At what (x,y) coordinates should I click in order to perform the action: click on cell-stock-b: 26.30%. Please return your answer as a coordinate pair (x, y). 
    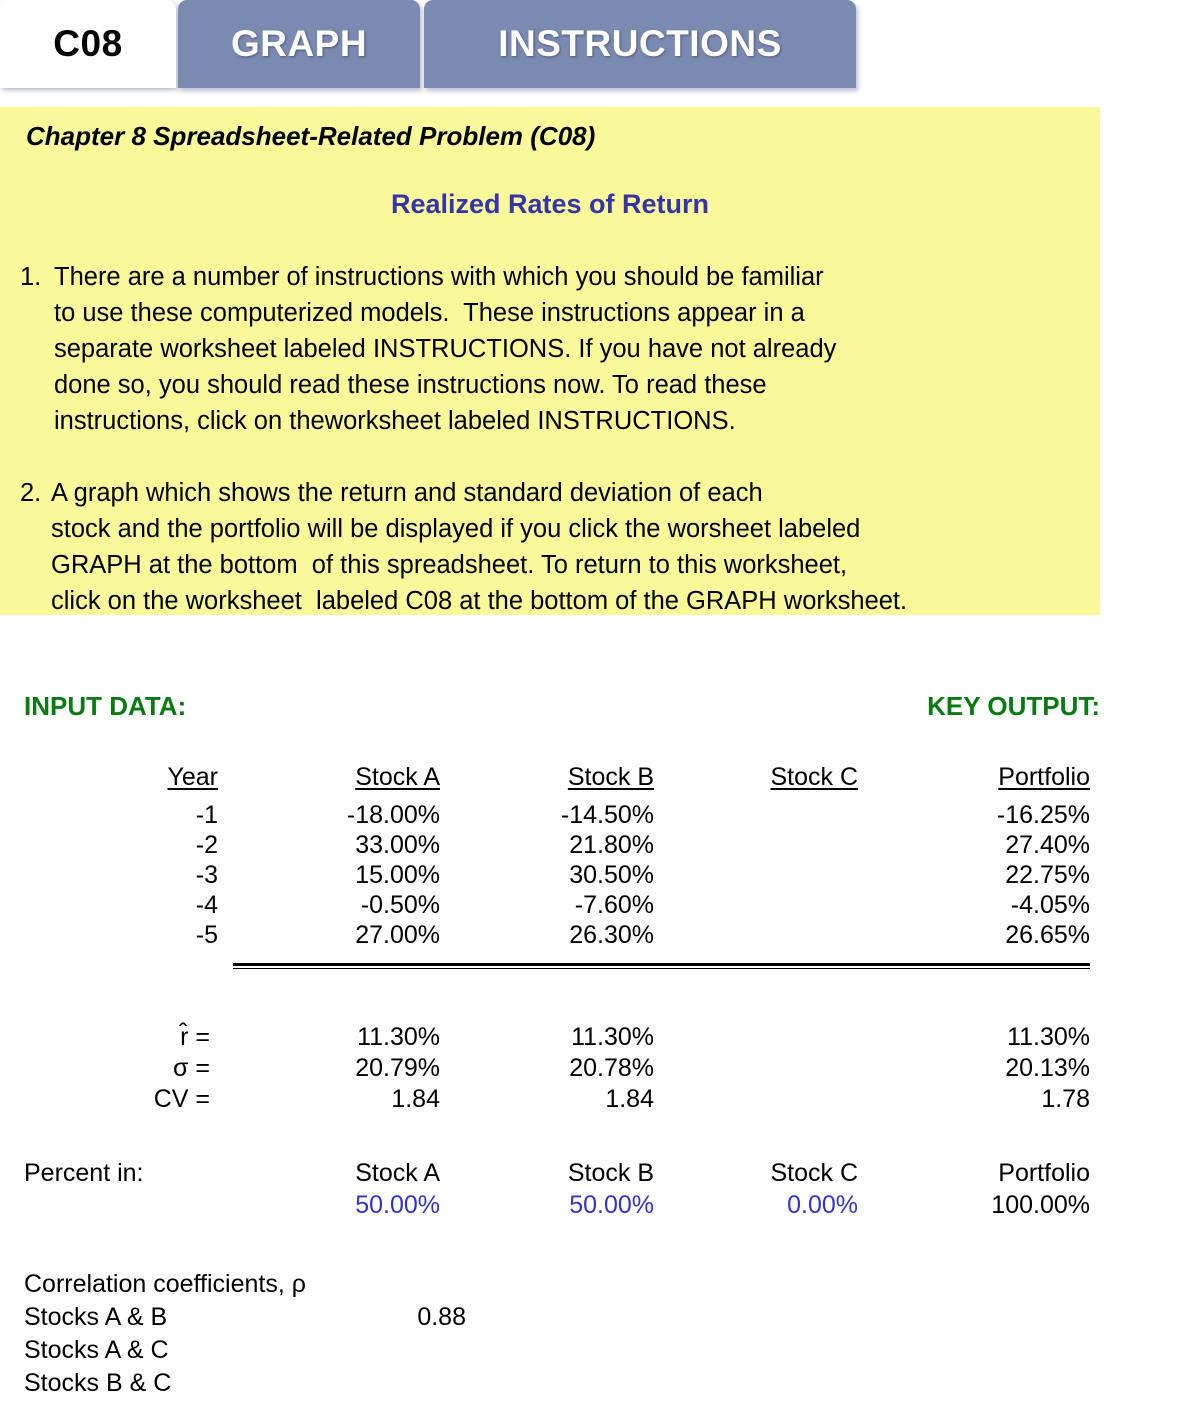
    Looking at the image, I should click on (611, 935).